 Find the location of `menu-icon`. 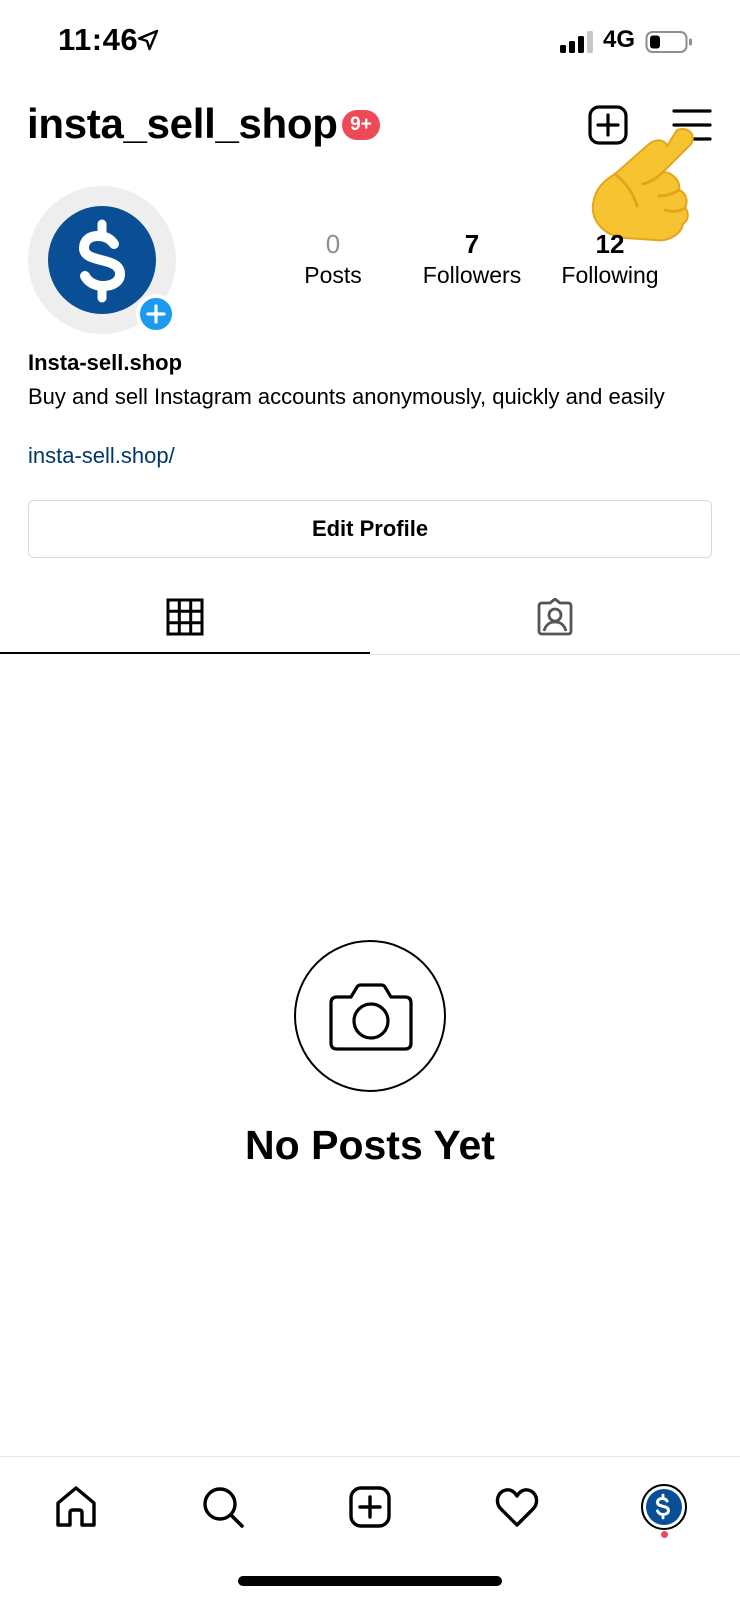

menu-icon is located at coordinates (692, 125).